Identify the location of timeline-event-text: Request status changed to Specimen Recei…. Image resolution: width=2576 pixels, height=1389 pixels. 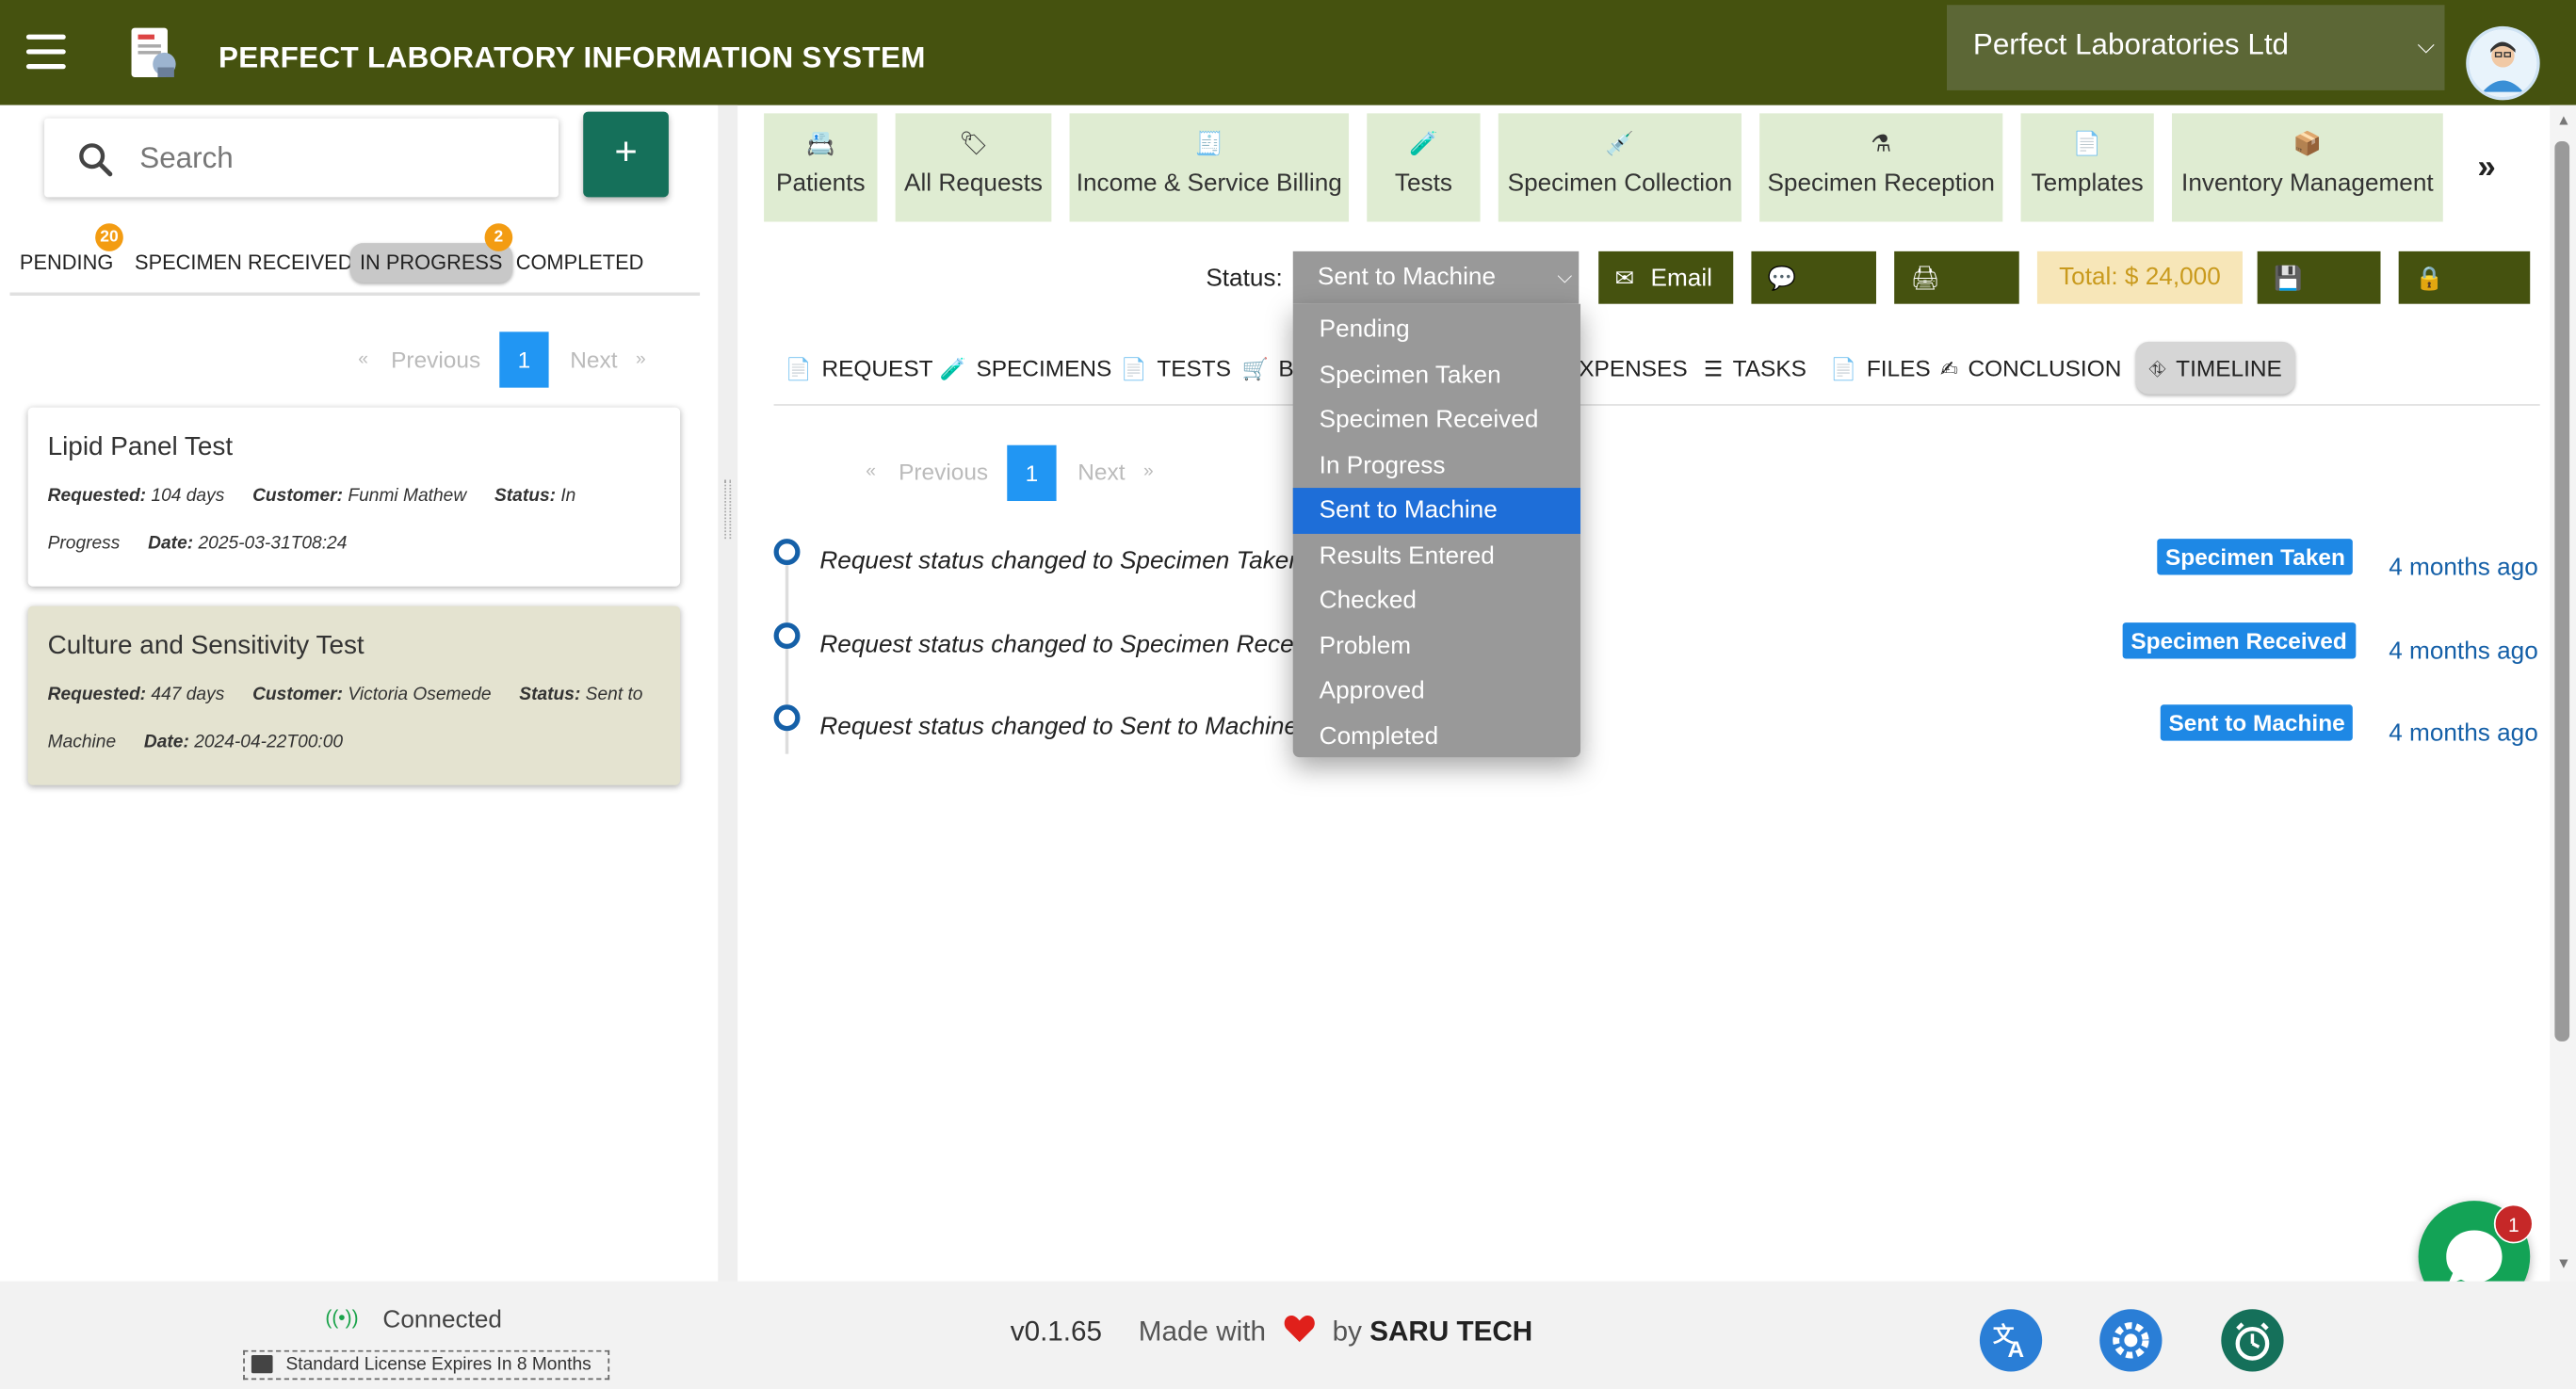
(1065, 645).